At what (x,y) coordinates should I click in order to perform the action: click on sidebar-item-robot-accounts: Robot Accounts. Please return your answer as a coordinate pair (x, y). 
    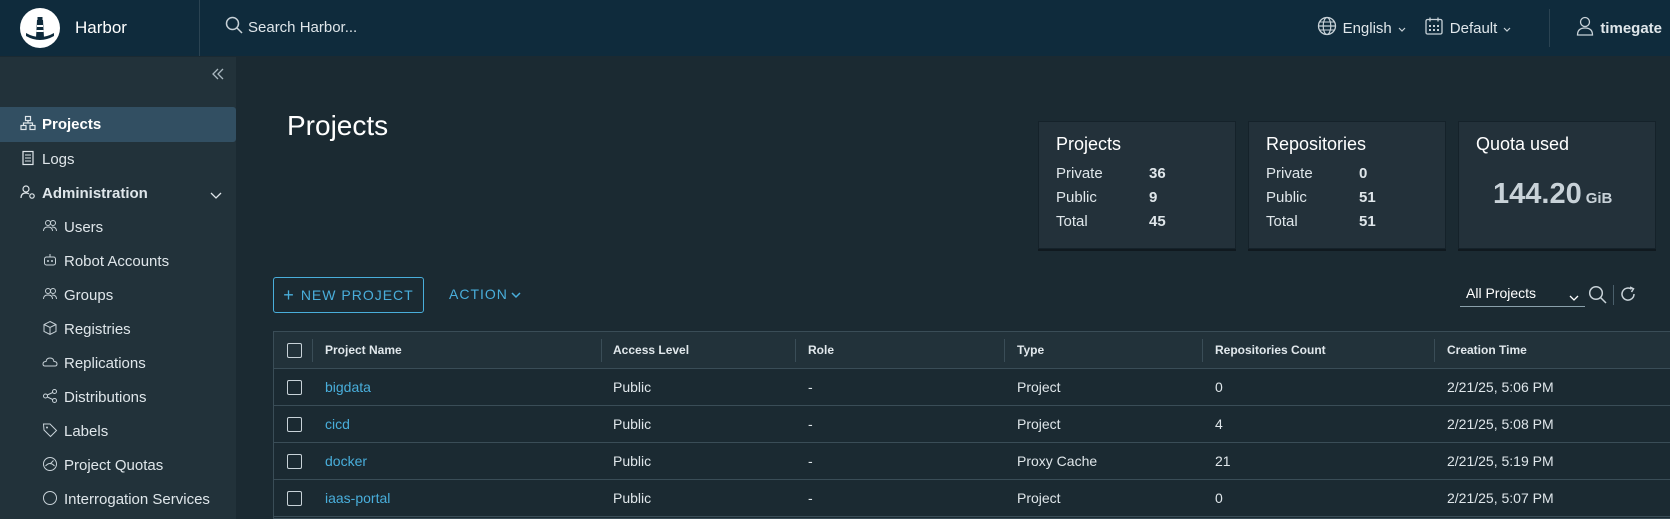
    Looking at the image, I should click on (118, 261).